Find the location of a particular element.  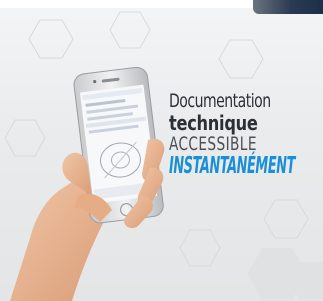

tagline-line-1: Documentation is located at coordinates (220, 101).